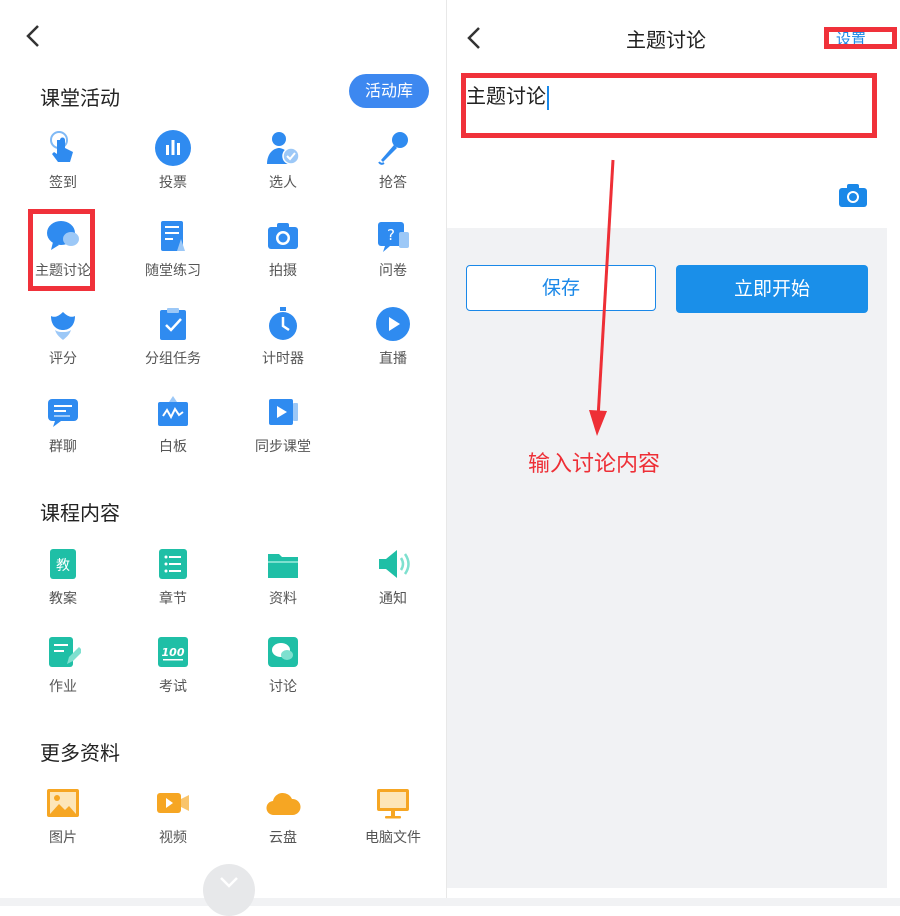  Describe the element at coordinates (602, 297) in the screenshot. I see `annotation-arrow` at that location.